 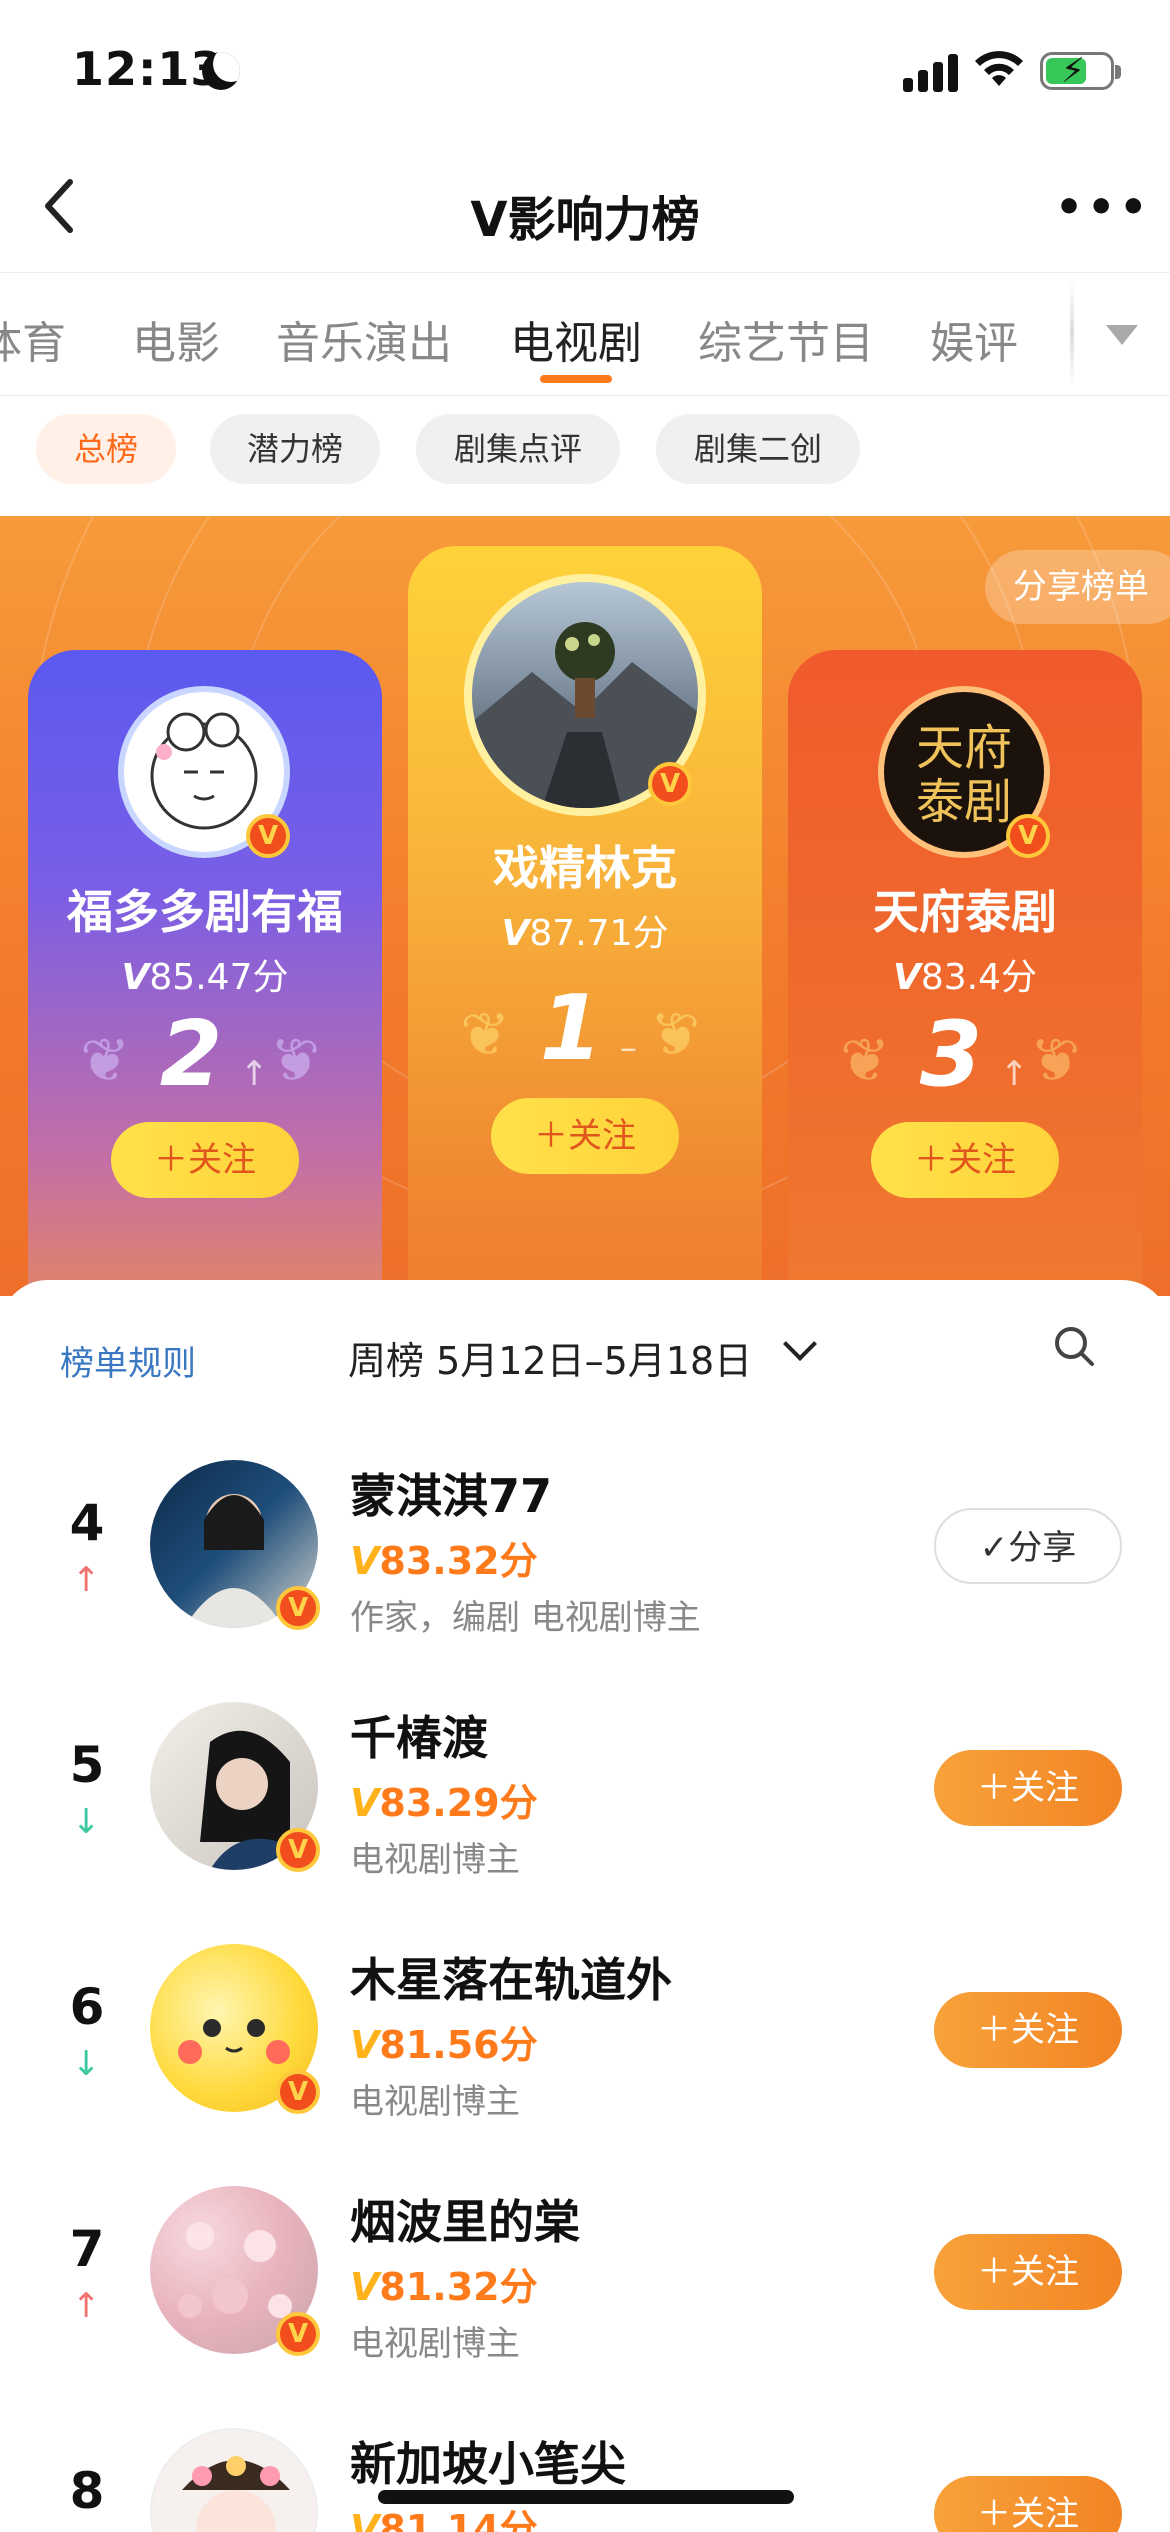 I want to click on chip-series-reviews: 剧集点评, so click(x=518, y=449).